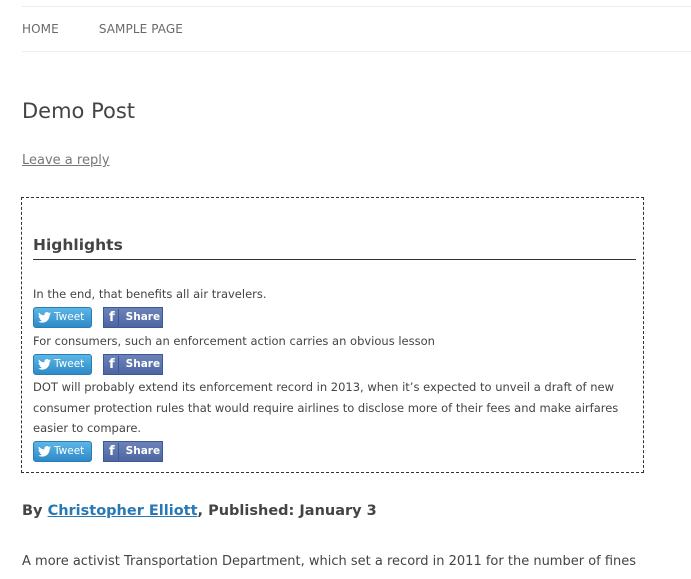  What do you see at coordinates (356, 29) in the screenshot?
I see `main-navigation: HOME SAMPLE PAGE` at bounding box center [356, 29].